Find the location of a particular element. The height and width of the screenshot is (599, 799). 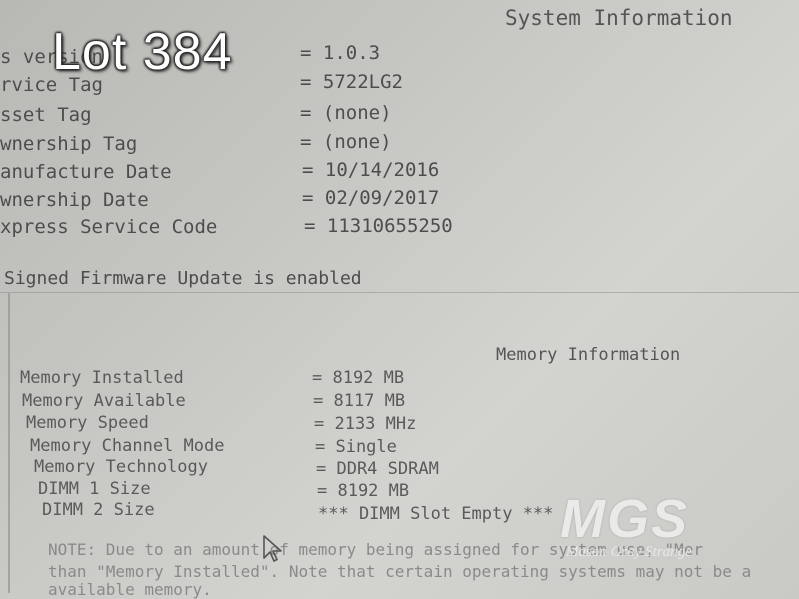

ownership-tag-value: = (none) is located at coordinates (346, 142).